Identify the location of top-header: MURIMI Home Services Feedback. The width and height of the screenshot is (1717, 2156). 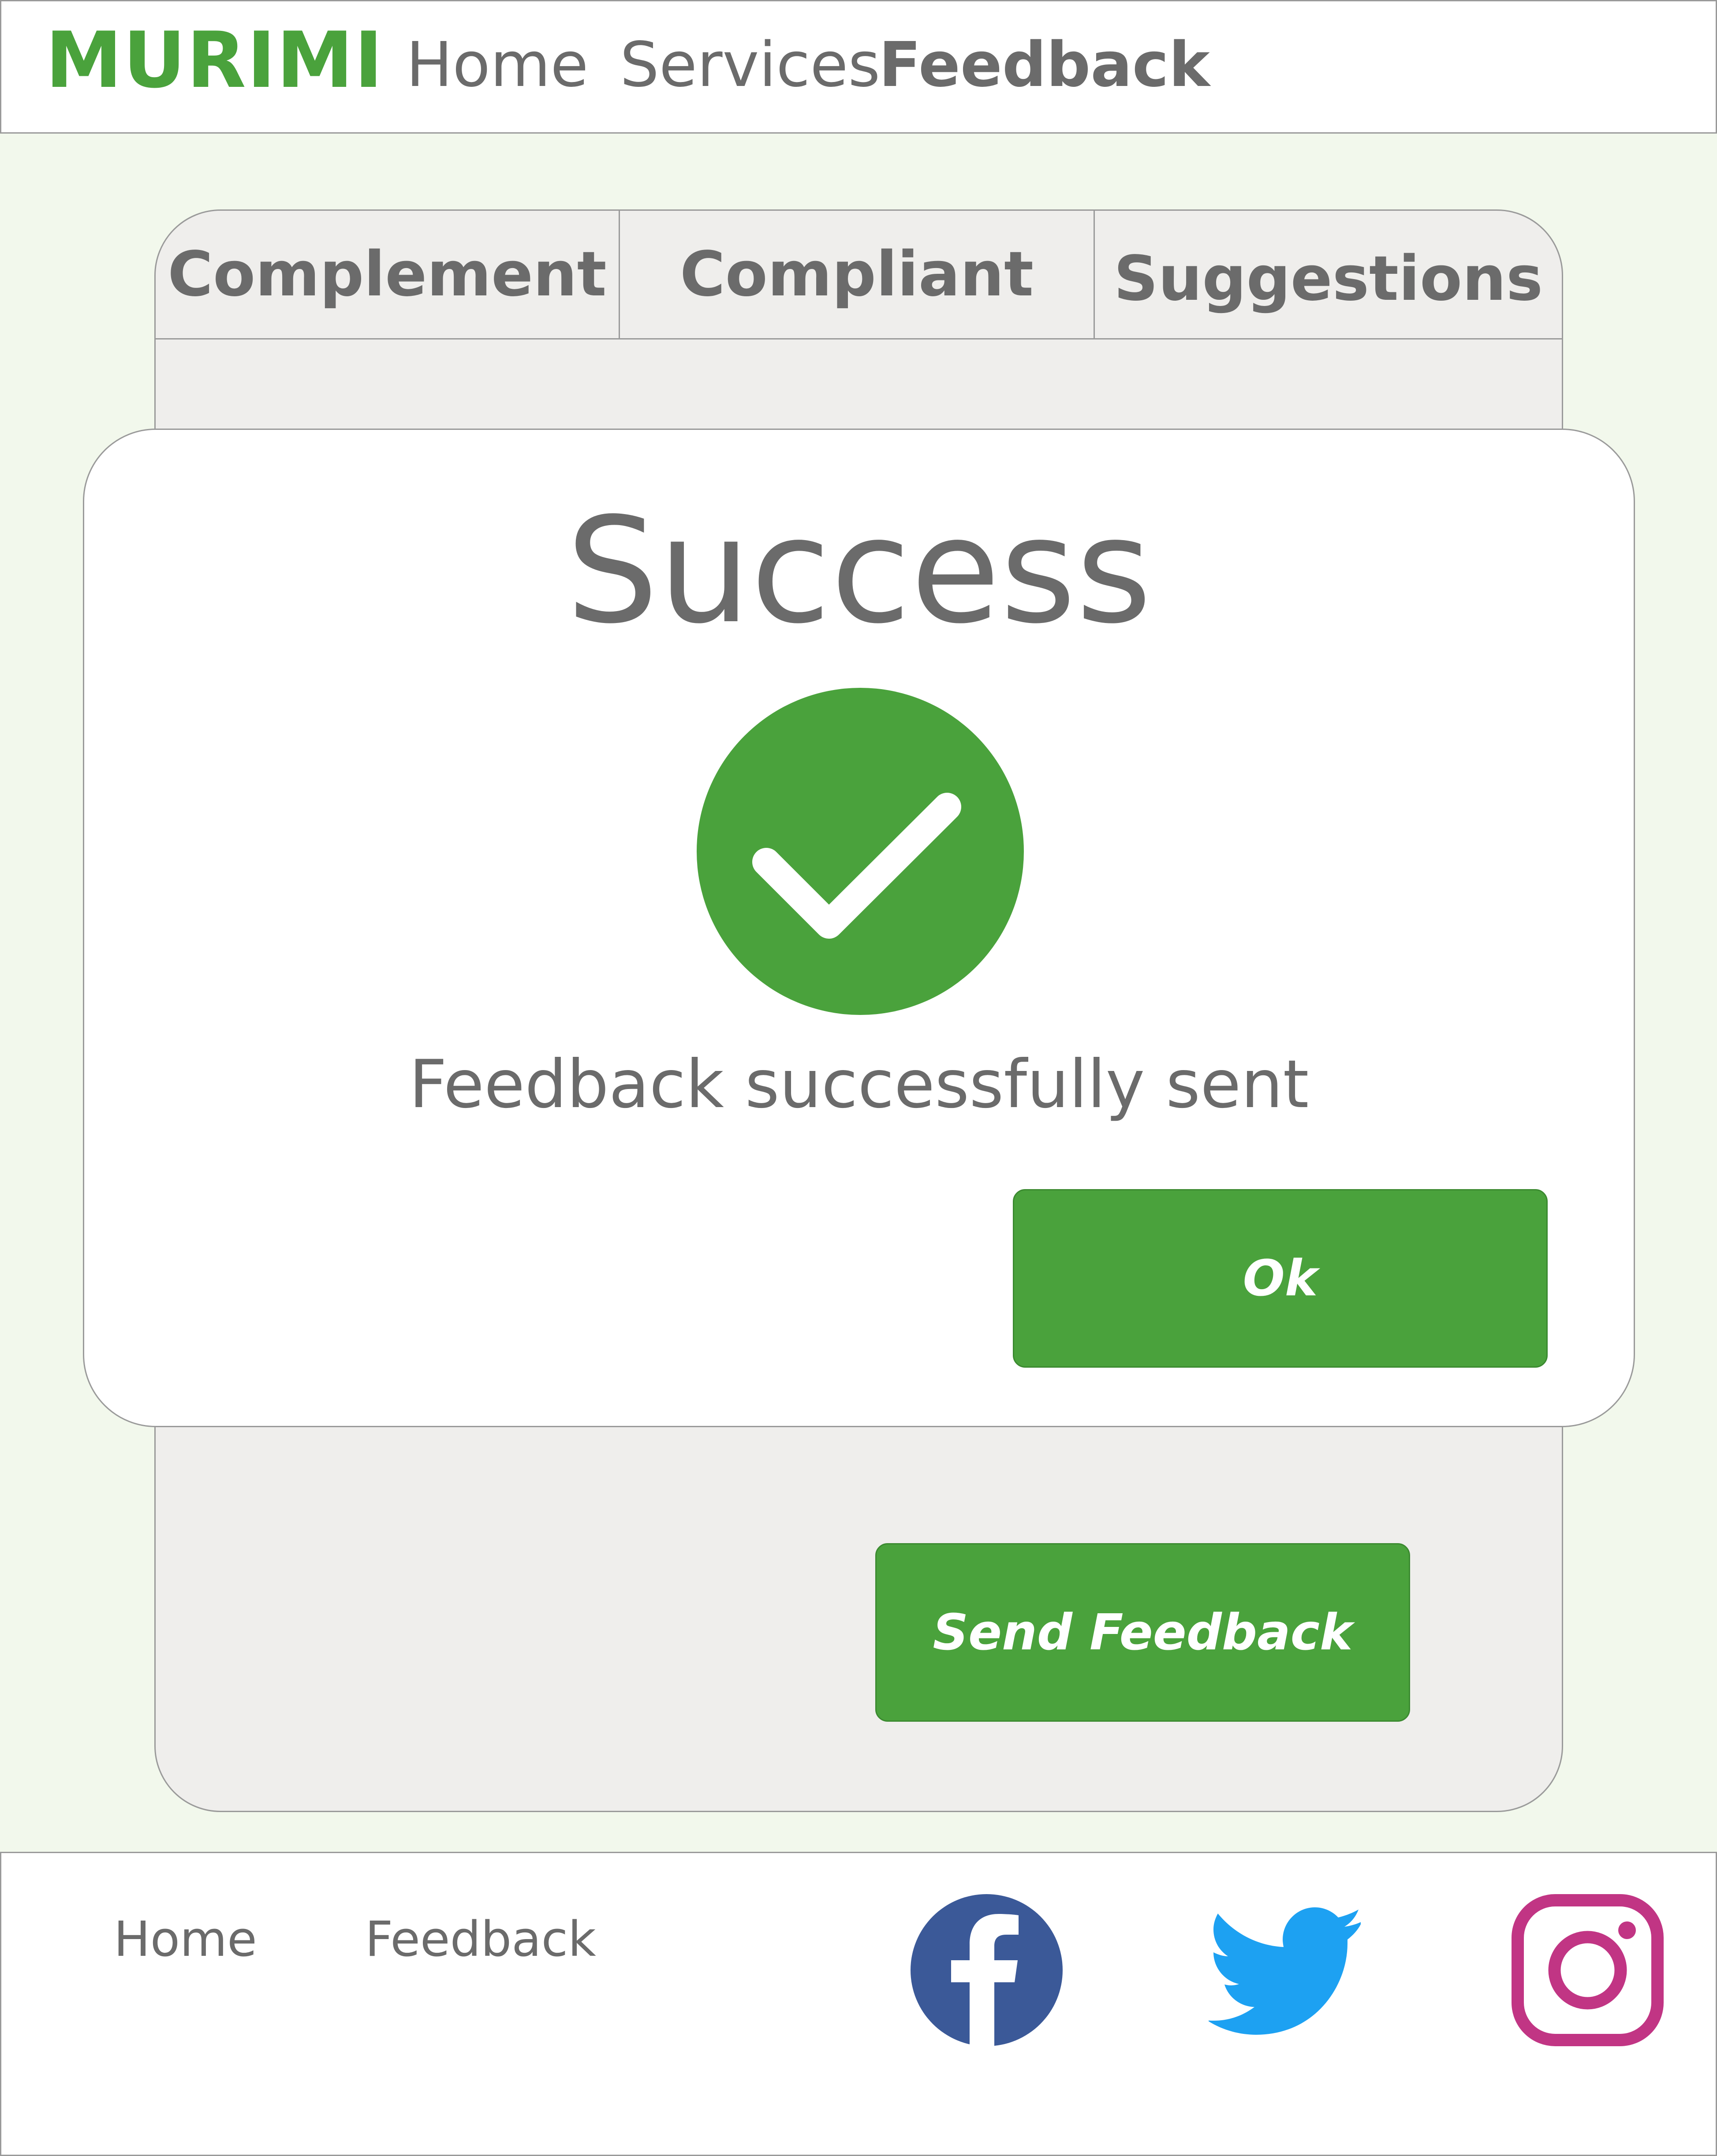
(858, 67).